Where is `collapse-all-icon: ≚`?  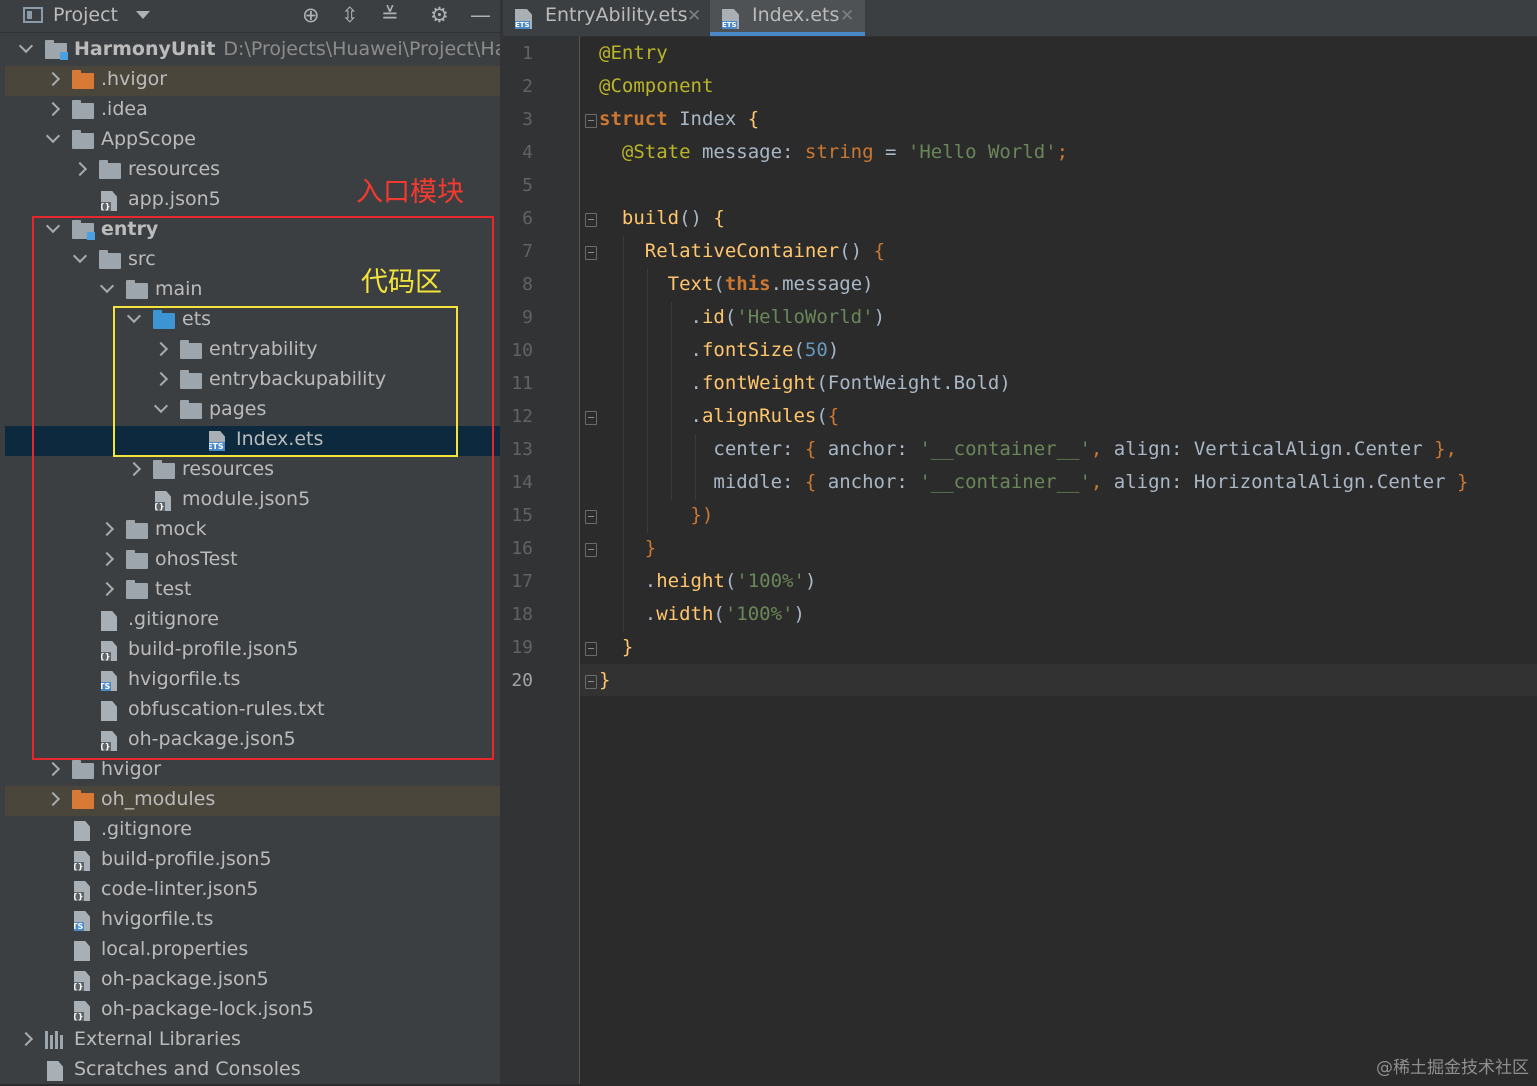 collapse-all-icon: ≚ is located at coordinates (390, 15).